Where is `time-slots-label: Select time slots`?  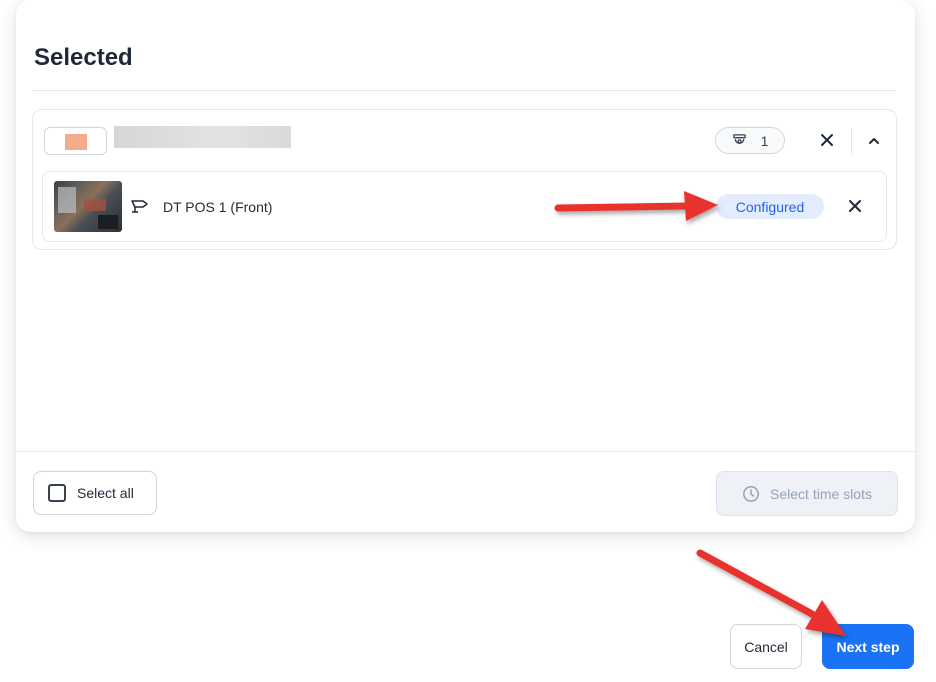 time-slots-label: Select time slots is located at coordinates (821, 493).